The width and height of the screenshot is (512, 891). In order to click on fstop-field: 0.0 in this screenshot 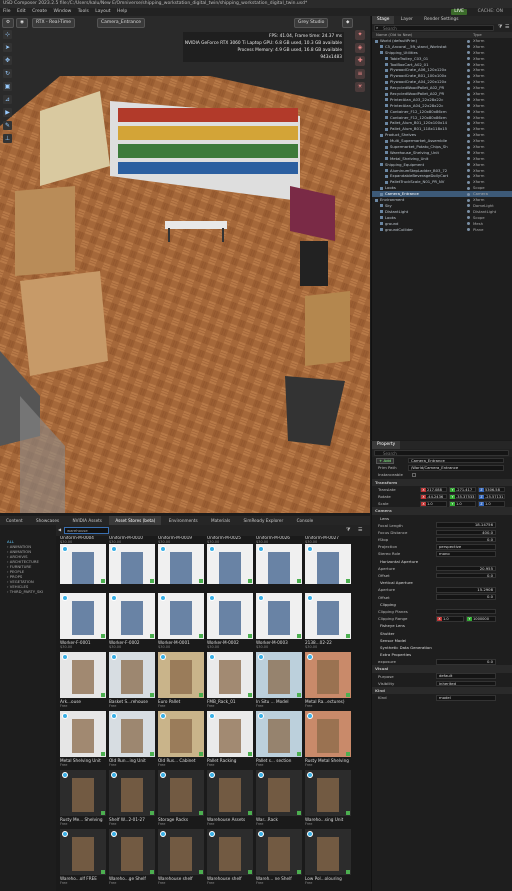, I will do `click(466, 539)`.